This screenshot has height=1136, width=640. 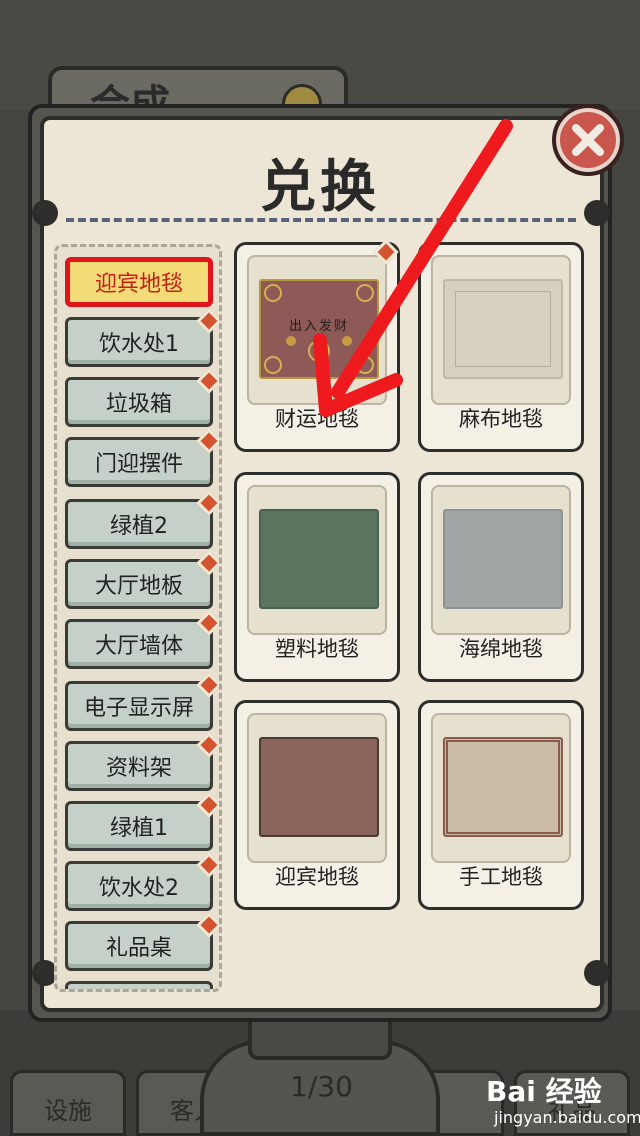 What do you see at coordinates (317, 649) in the screenshot?
I see `item-label: 塑料地毯` at bounding box center [317, 649].